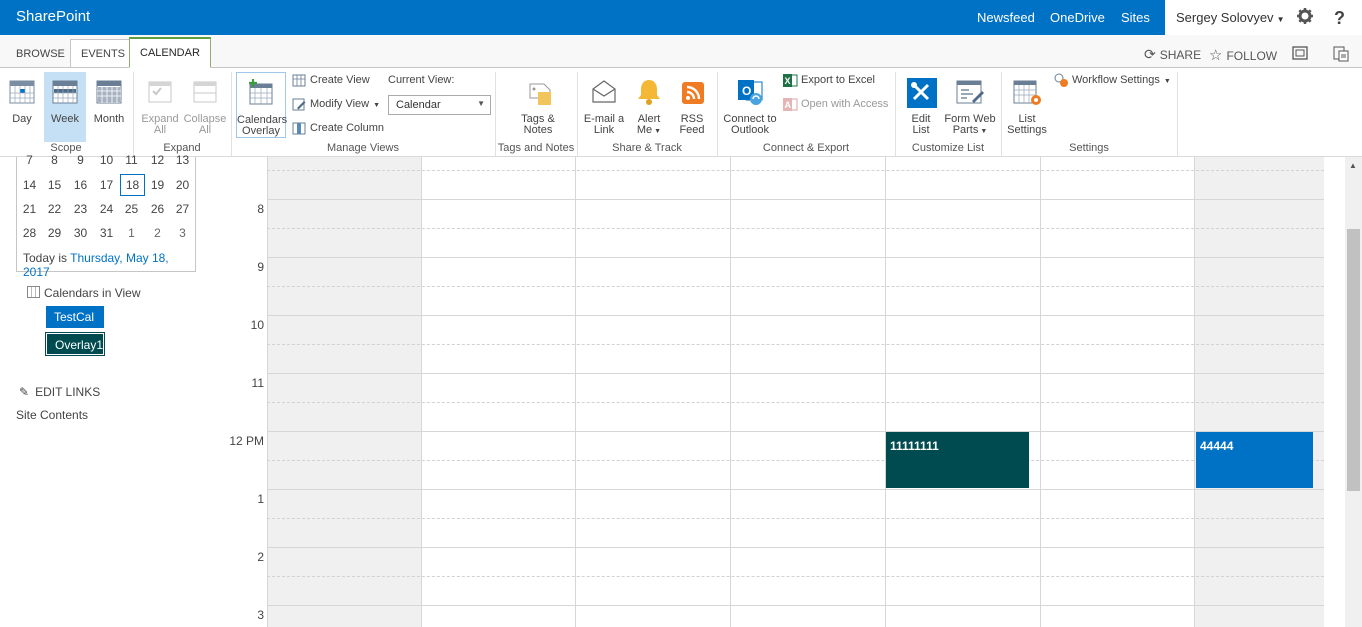  Describe the element at coordinates (1172, 54) in the screenshot. I see `share-button: ⟳ SHARE` at that location.